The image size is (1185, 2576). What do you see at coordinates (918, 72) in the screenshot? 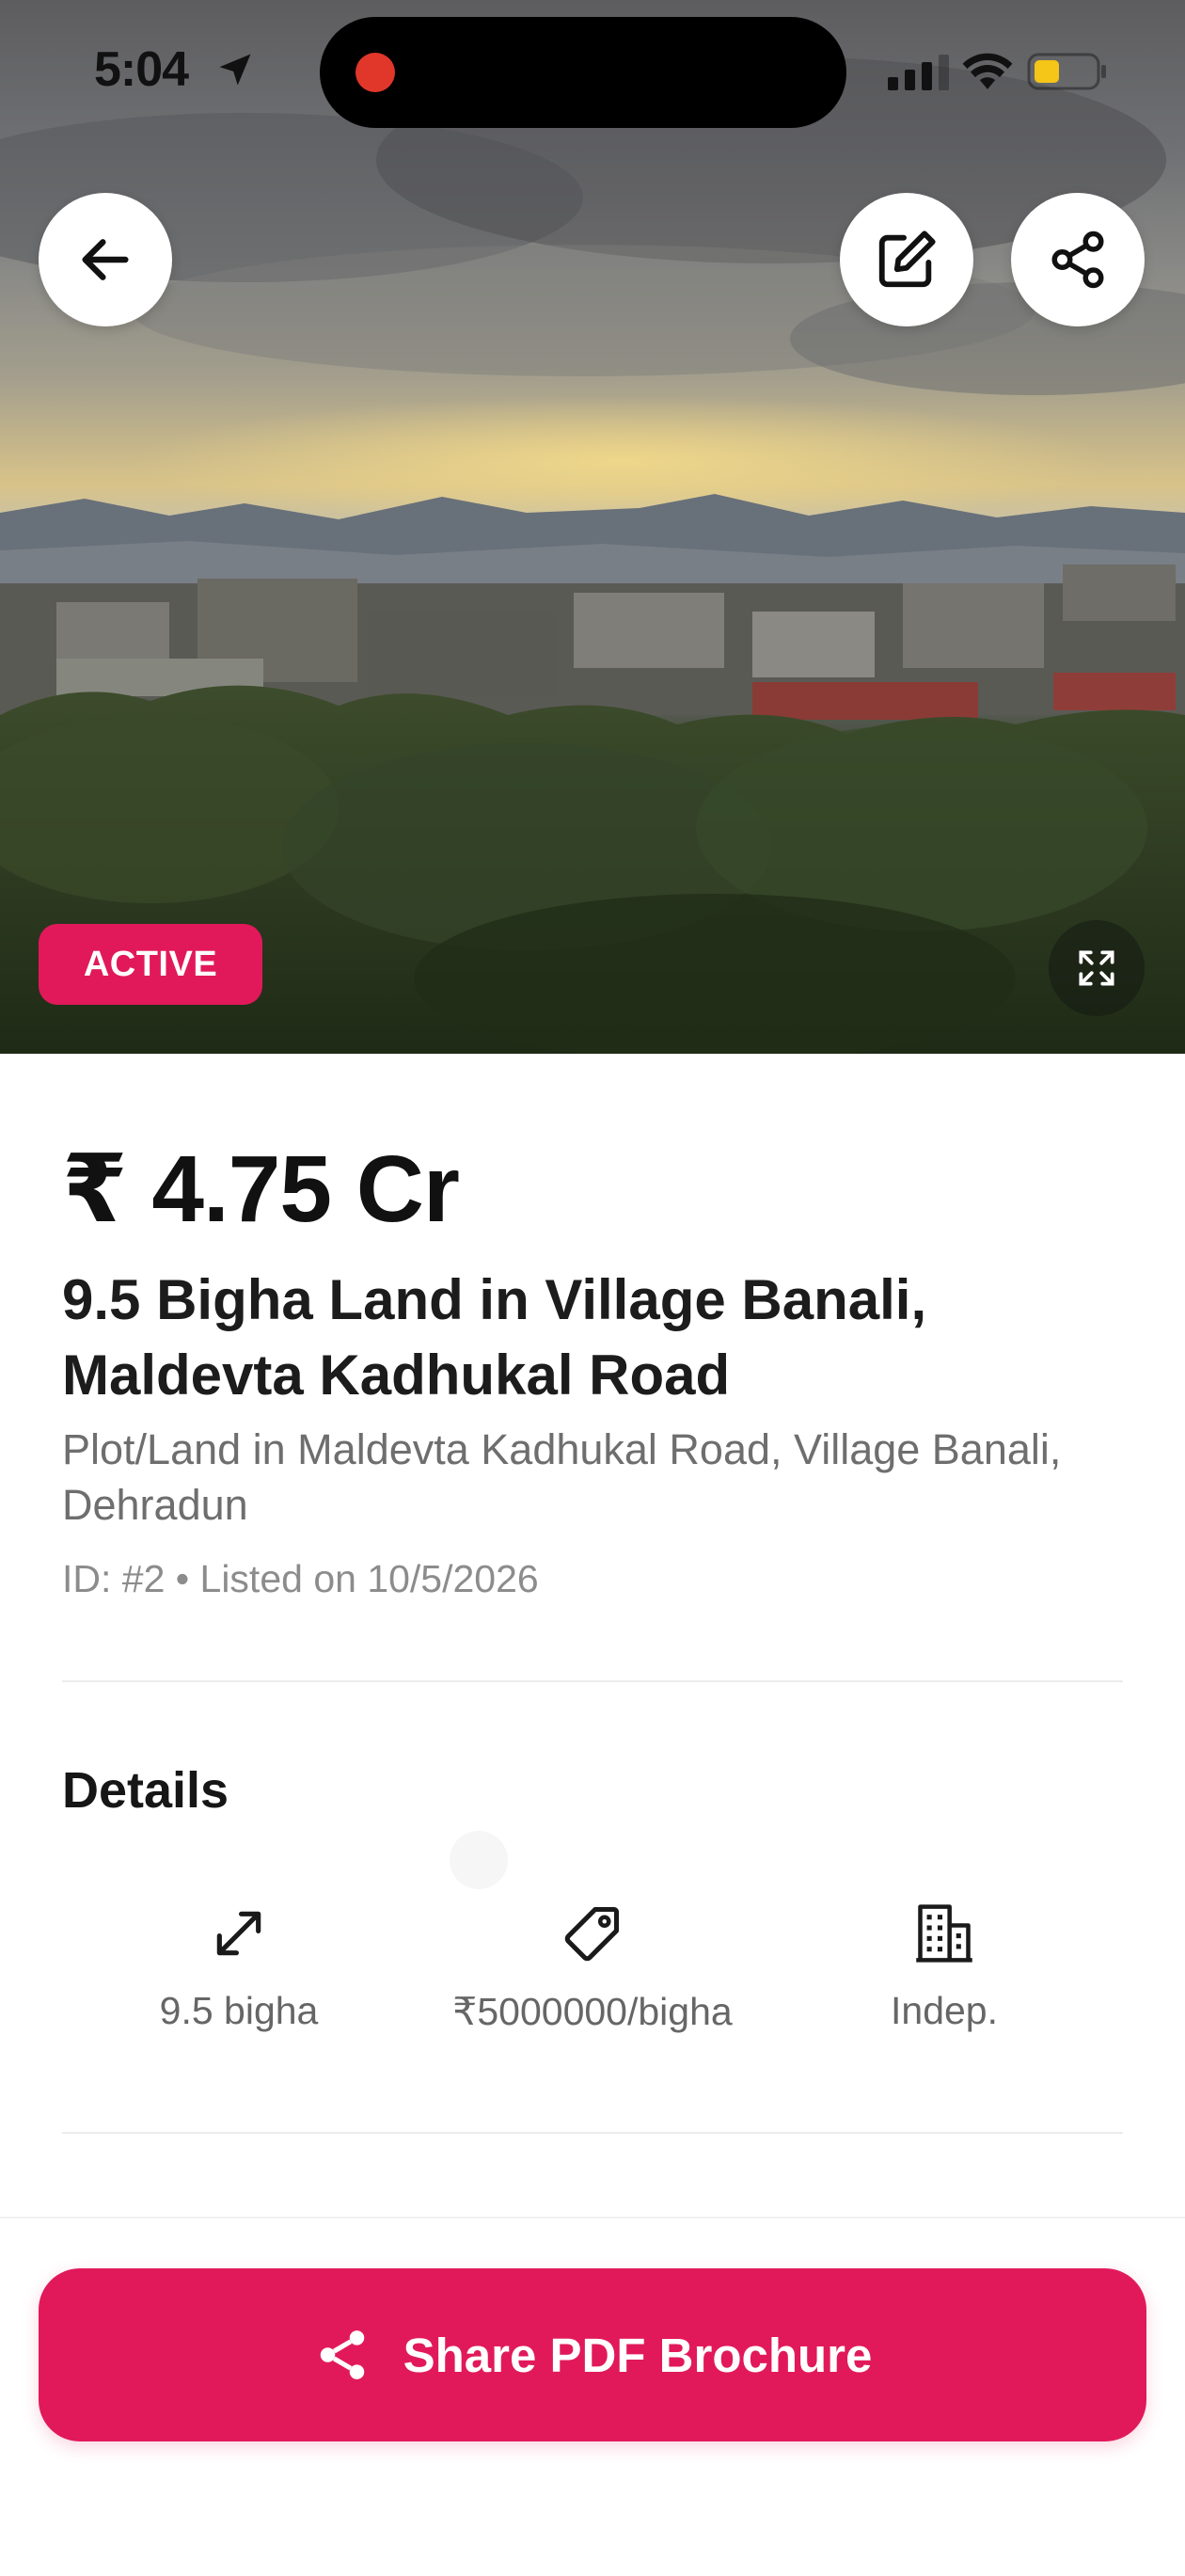
I see `cellular-signal-icon` at bounding box center [918, 72].